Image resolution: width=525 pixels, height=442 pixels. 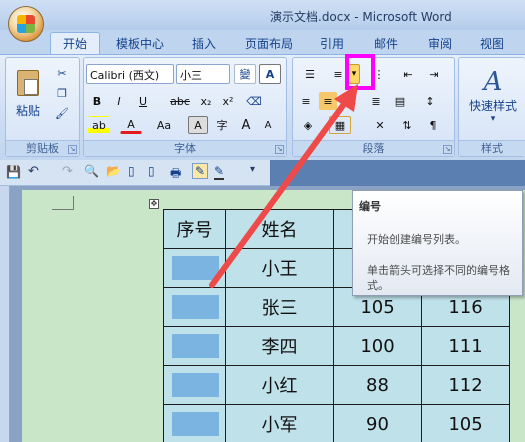 I want to click on highlight-color-icon: ab, so click(x=99, y=125).